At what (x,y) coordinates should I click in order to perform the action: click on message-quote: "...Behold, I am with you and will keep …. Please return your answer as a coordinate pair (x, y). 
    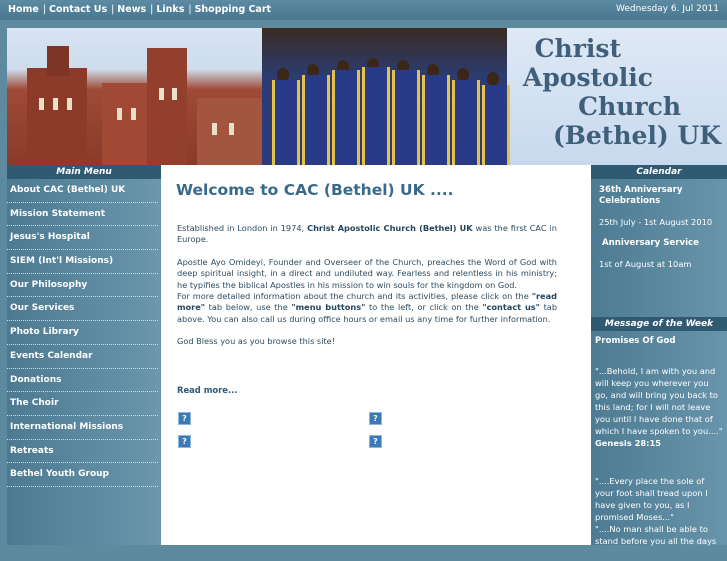
    Looking at the image, I should click on (659, 407).